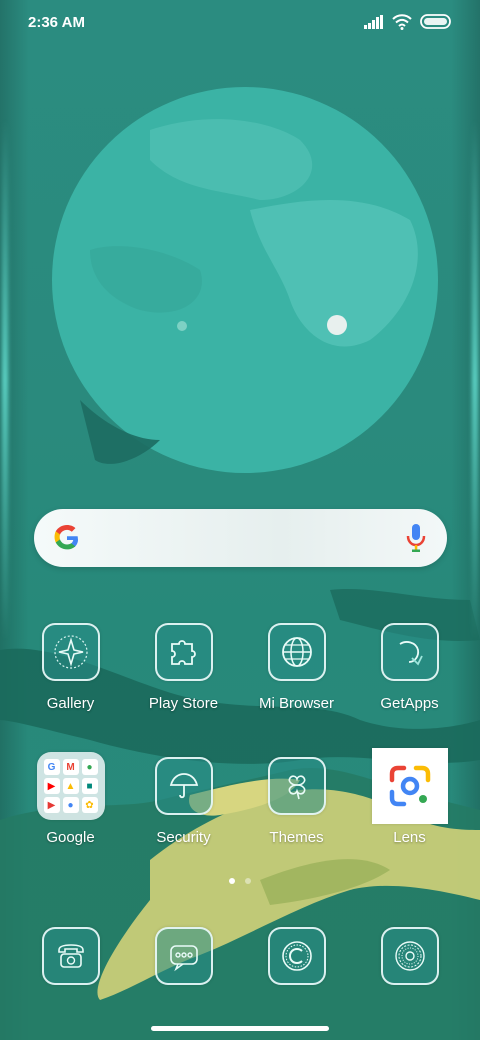 The image size is (480, 1040). Describe the element at coordinates (70, 703) in the screenshot. I see `app-label-gallery: Gallery` at that location.